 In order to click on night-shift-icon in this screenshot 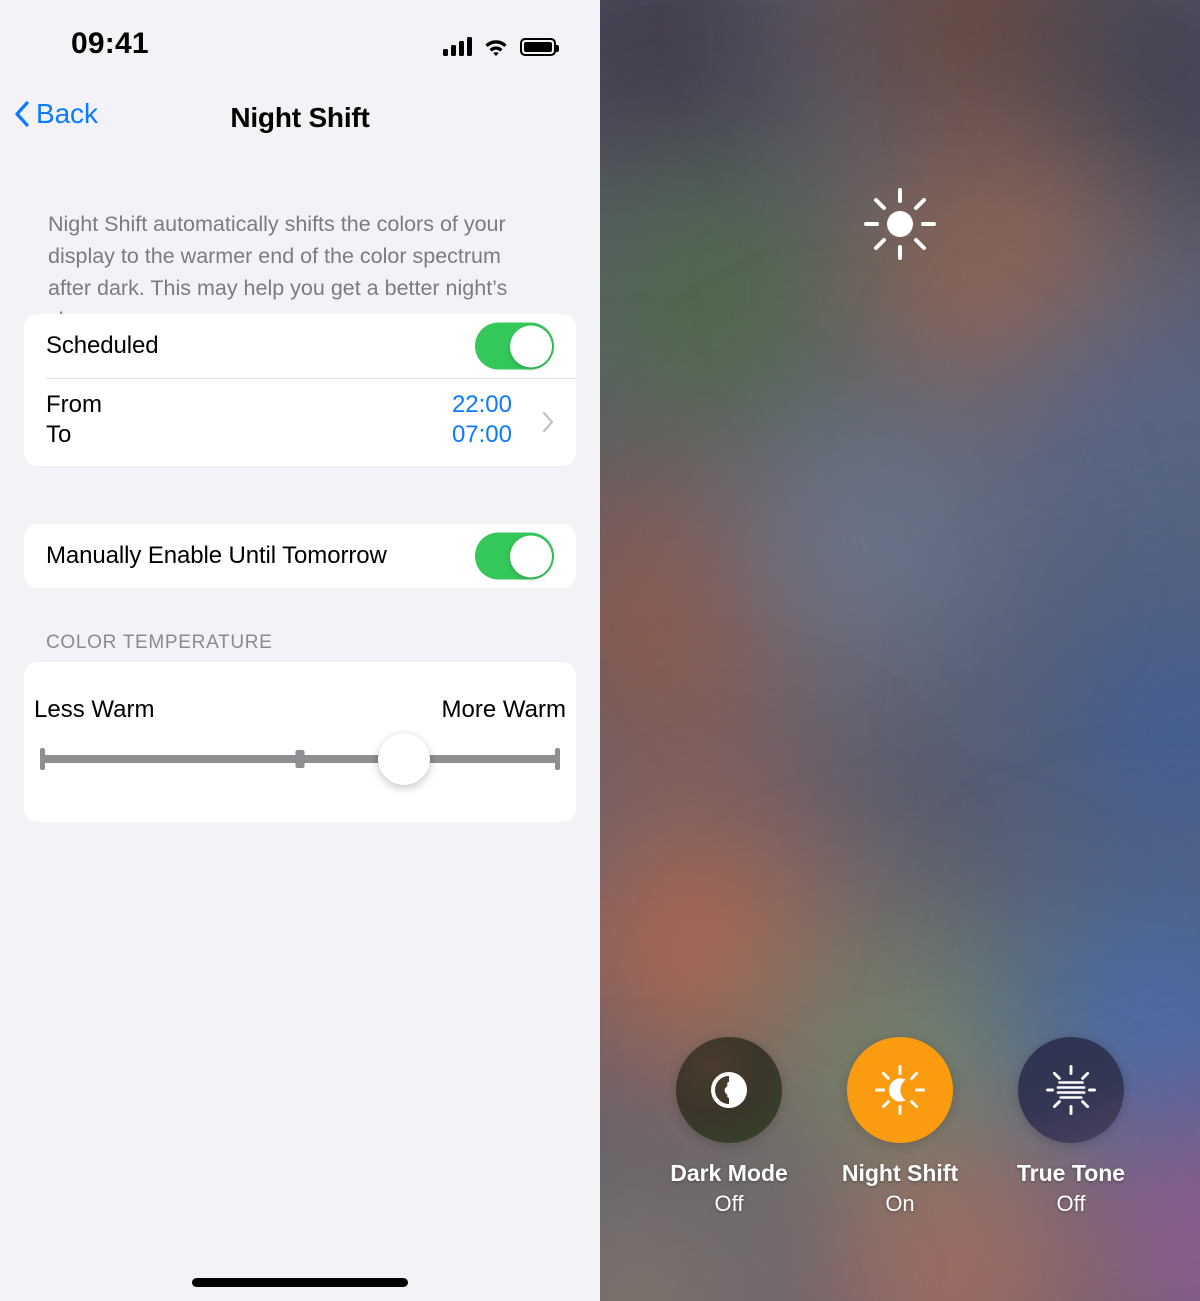, I will do `click(900, 1090)`.